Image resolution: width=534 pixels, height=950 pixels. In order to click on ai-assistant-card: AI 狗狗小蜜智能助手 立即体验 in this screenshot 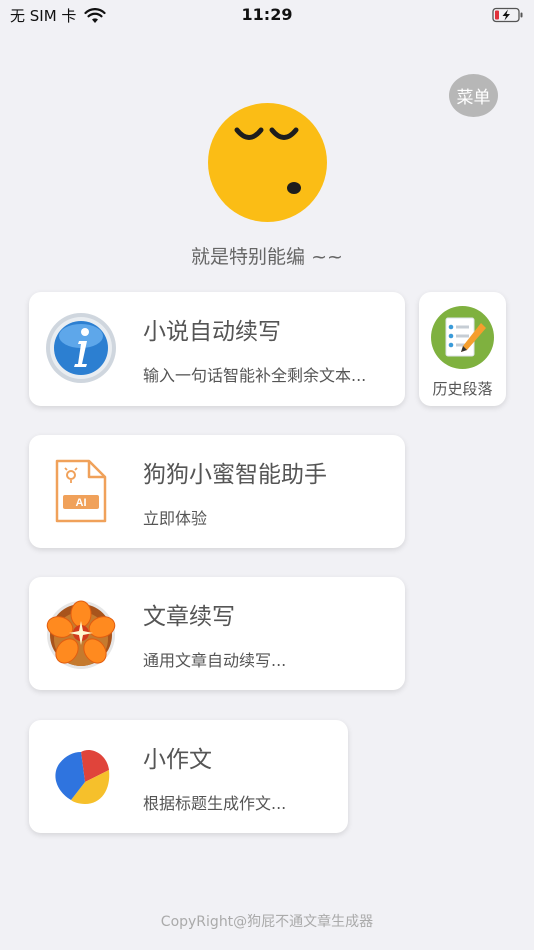, I will do `click(217, 491)`.